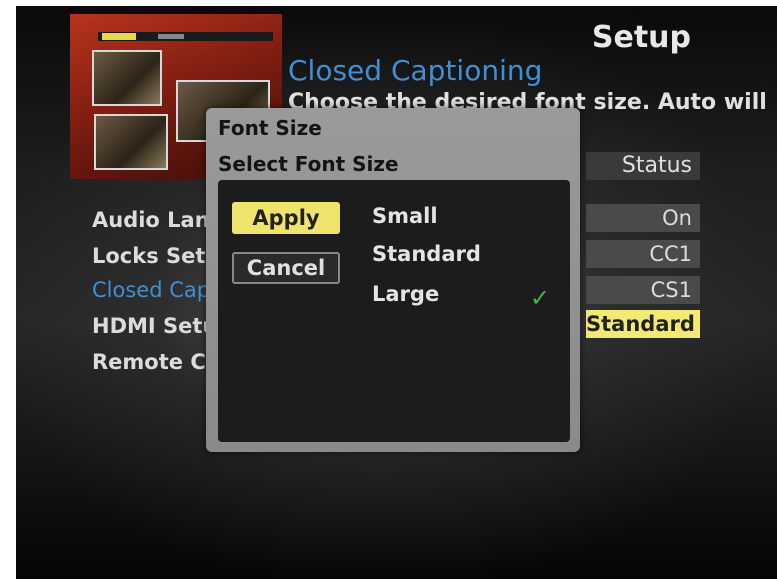 Image resolution: width=777 pixels, height=579 pixels. What do you see at coordinates (540, 298) in the screenshot?
I see `check-icon: ✓` at bounding box center [540, 298].